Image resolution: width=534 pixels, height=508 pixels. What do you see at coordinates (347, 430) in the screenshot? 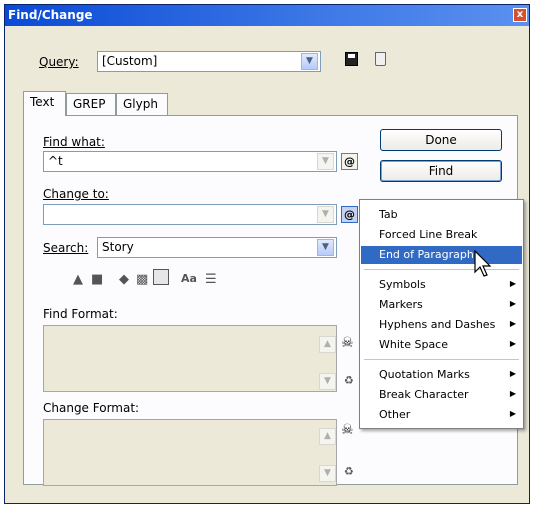
I see `specify-change-format-icon: ☠` at bounding box center [347, 430].